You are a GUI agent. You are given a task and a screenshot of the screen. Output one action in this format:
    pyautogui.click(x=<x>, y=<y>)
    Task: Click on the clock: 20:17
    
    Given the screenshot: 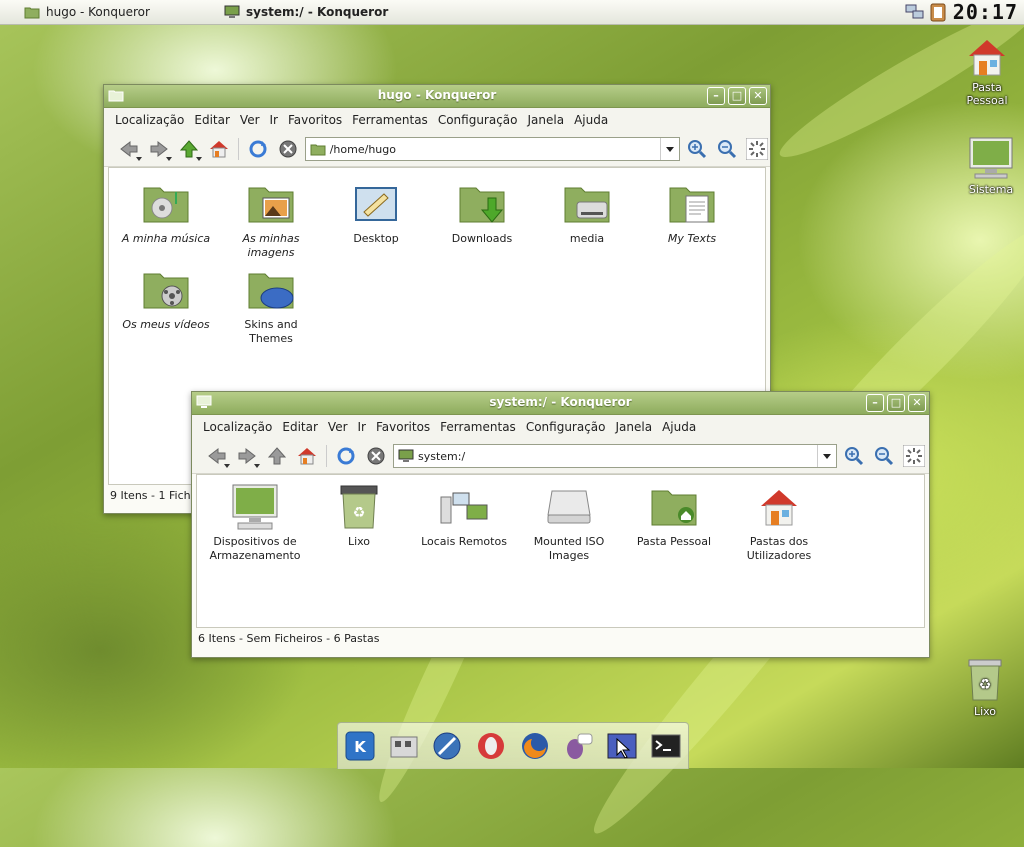 What is the action you would take?
    pyautogui.click(x=985, y=12)
    